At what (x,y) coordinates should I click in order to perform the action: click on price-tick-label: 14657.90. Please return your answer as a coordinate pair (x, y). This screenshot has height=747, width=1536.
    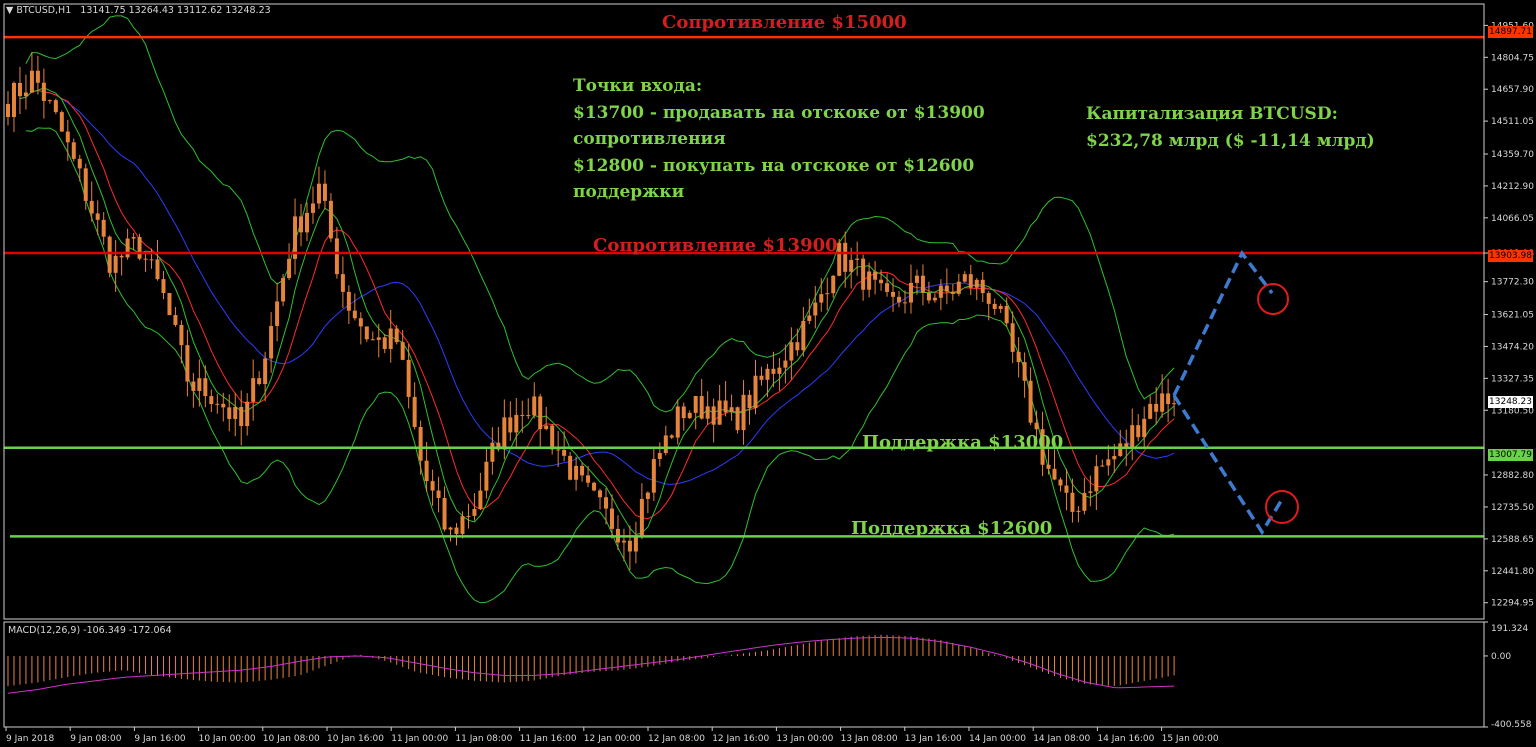
    Looking at the image, I should click on (1512, 90).